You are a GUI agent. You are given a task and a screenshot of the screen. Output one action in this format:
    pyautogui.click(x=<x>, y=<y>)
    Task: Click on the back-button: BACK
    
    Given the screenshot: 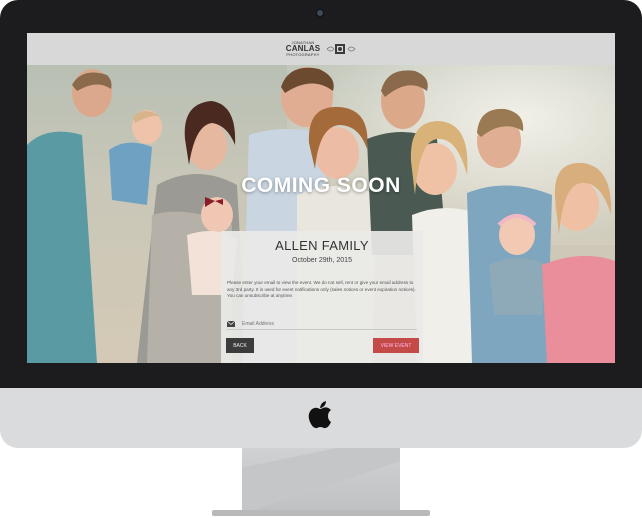 What is the action you would take?
    pyautogui.click(x=240, y=345)
    